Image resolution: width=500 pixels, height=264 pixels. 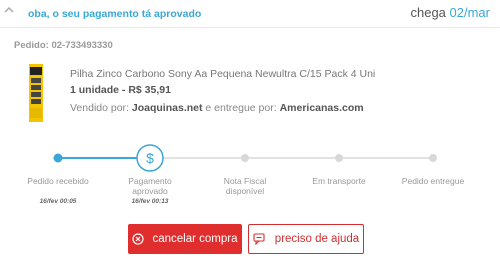 I want to click on sold-by-label: Vendido por:, so click(x=99, y=108).